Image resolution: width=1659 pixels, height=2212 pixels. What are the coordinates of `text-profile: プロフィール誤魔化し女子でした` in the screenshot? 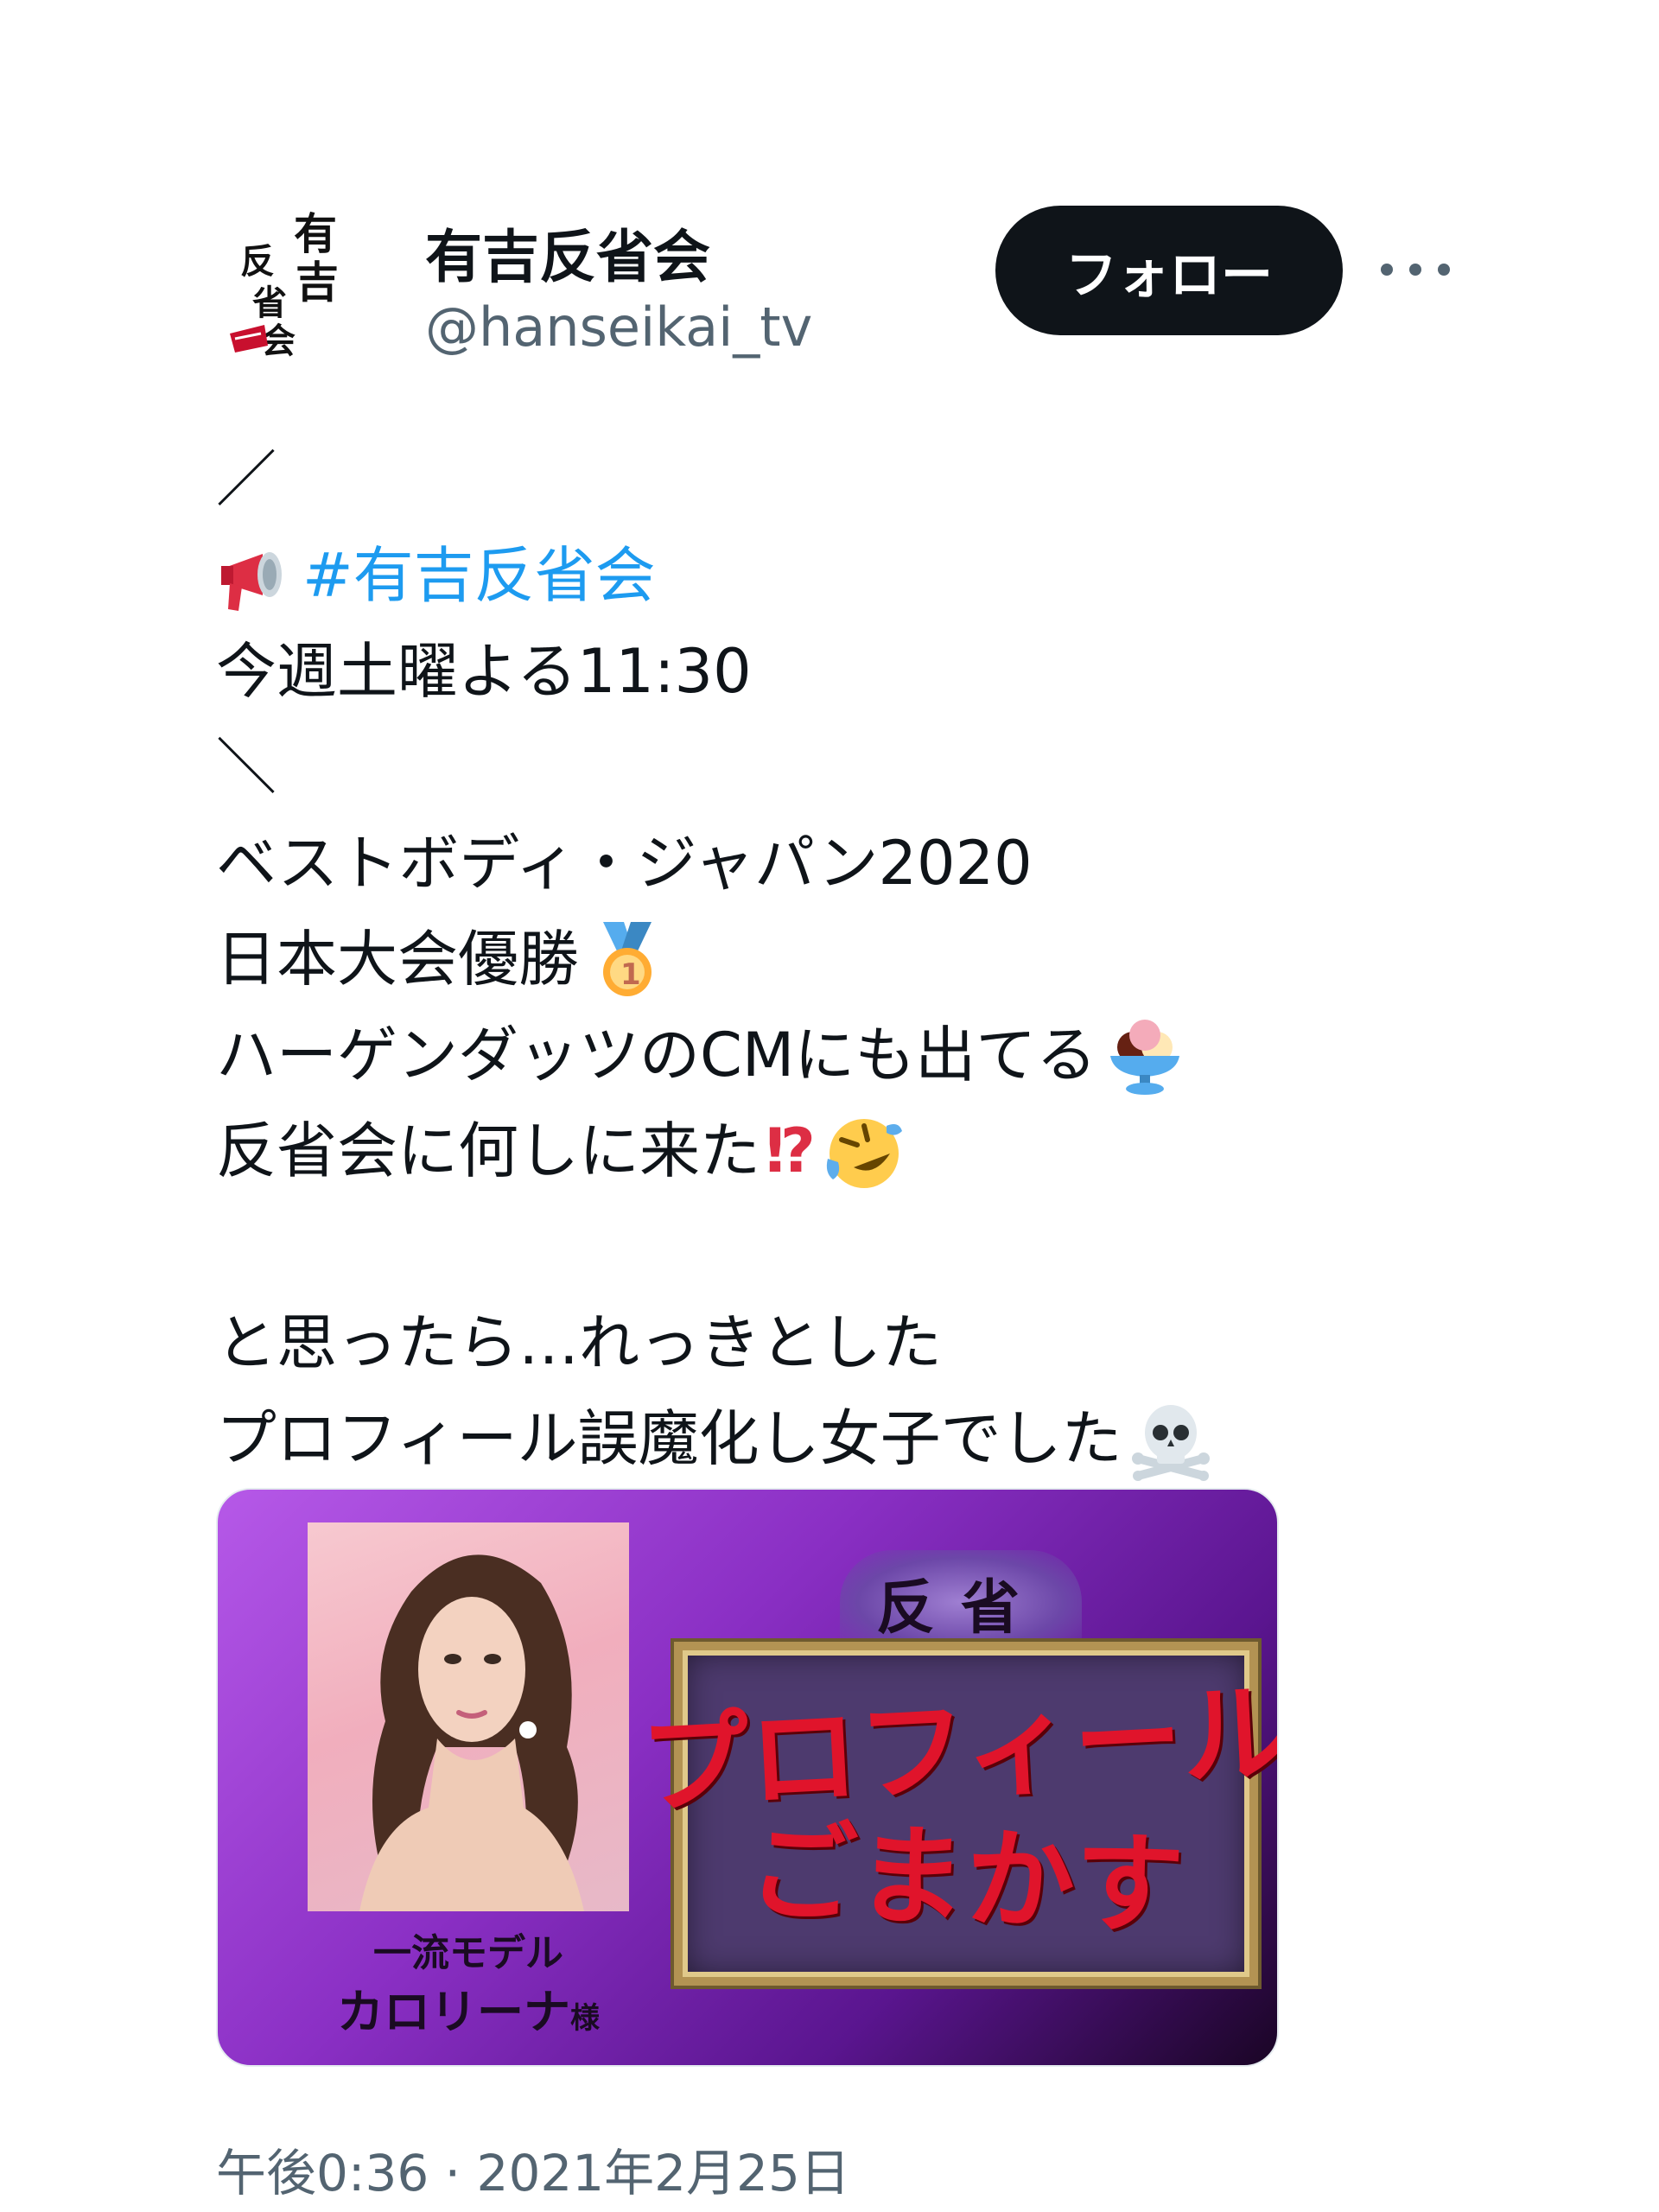 It's located at (669, 1438).